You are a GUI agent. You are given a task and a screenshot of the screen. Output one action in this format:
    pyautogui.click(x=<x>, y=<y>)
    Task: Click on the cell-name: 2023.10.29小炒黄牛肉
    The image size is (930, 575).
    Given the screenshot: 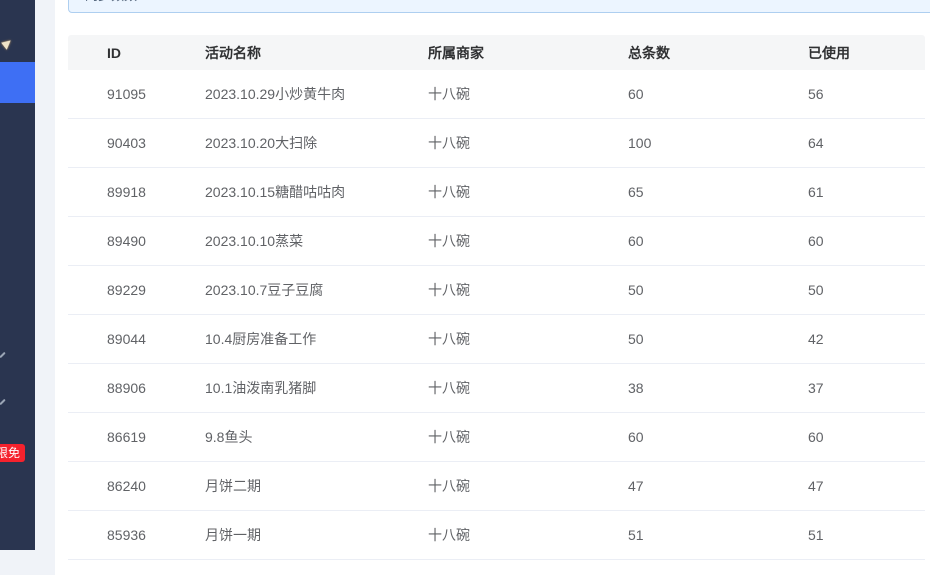 What is the action you would take?
    pyautogui.click(x=316, y=94)
    